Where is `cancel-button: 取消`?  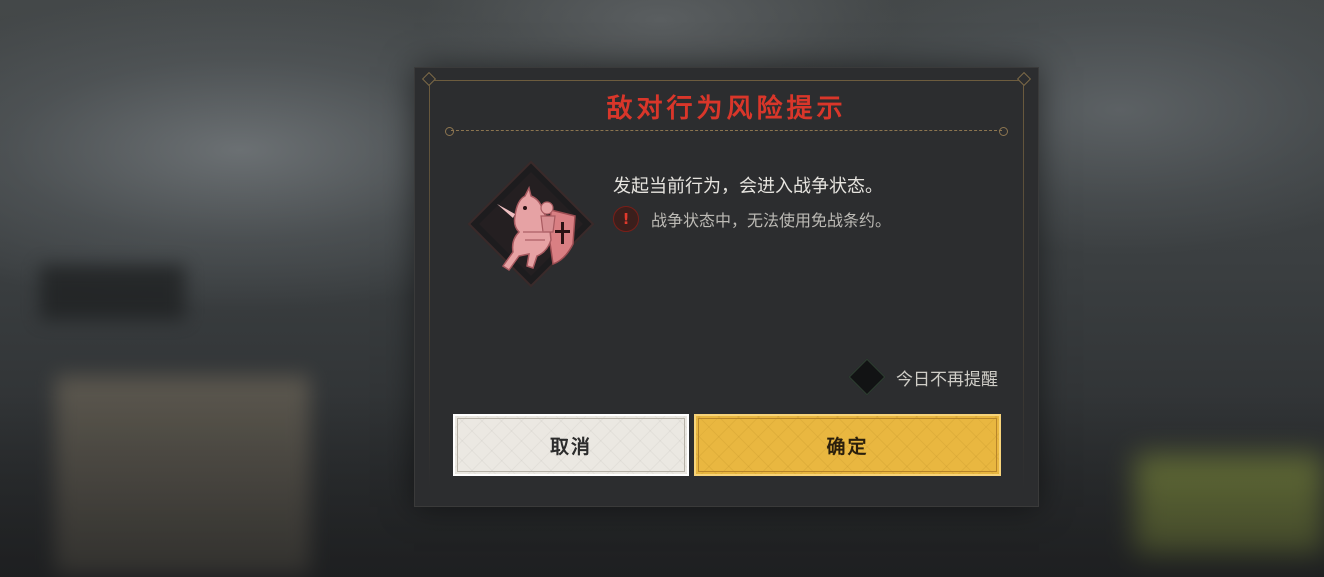
cancel-button: 取消 is located at coordinates (571, 445).